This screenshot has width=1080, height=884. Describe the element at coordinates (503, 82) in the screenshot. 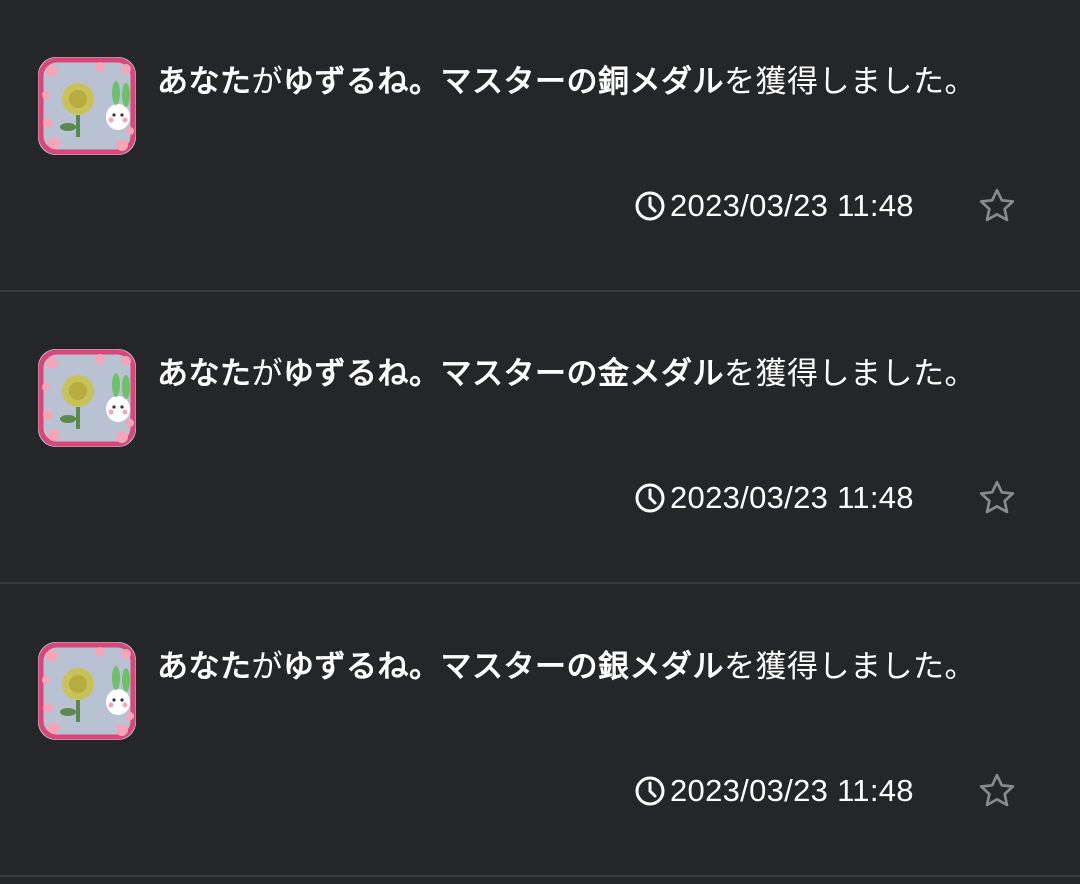

I see `message-achievement: ゆずるね。マスターの銅メダル` at that location.